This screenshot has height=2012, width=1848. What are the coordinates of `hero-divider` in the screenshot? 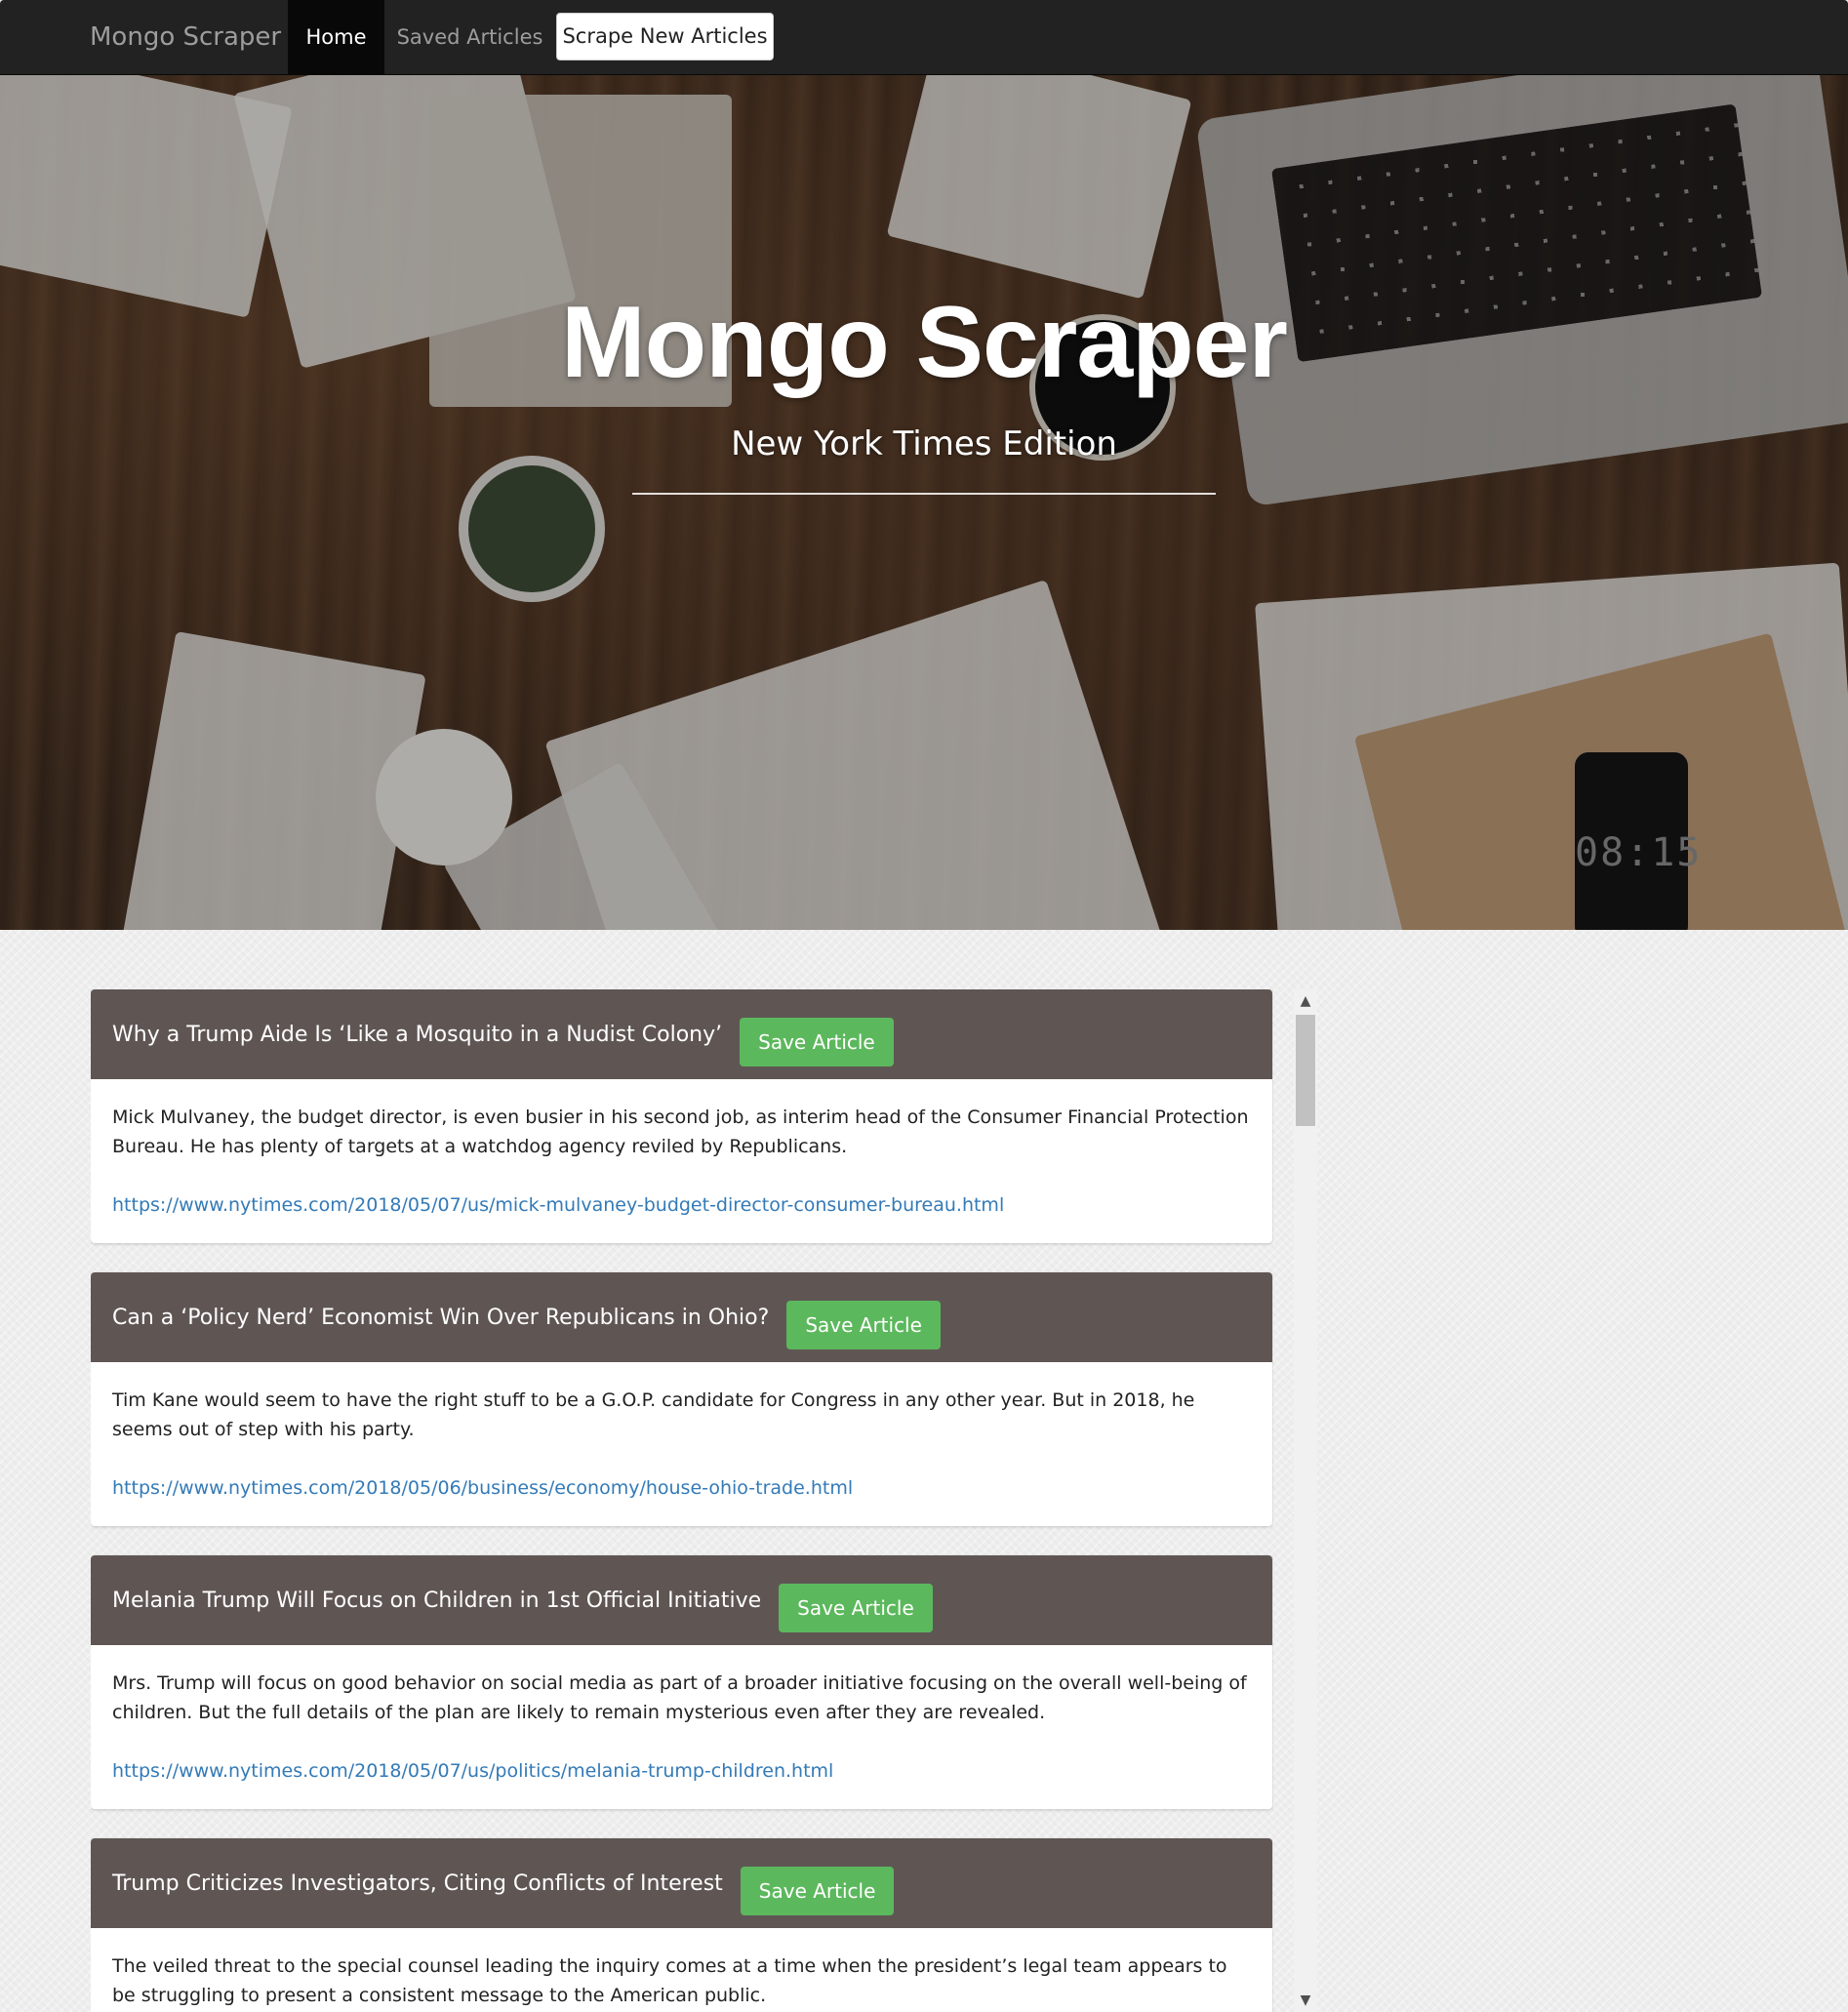 It's located at (924, 494).